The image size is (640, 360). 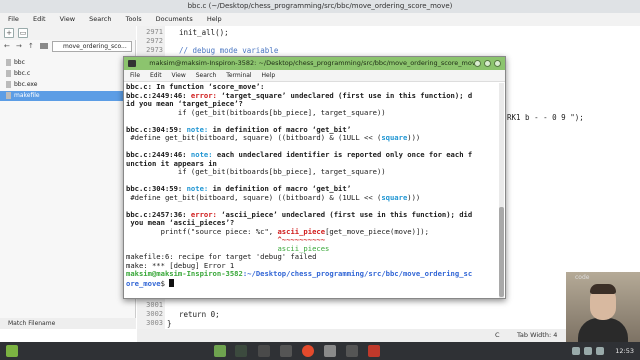 I want to click on webcam-person-body, so click(x=603, y=330).